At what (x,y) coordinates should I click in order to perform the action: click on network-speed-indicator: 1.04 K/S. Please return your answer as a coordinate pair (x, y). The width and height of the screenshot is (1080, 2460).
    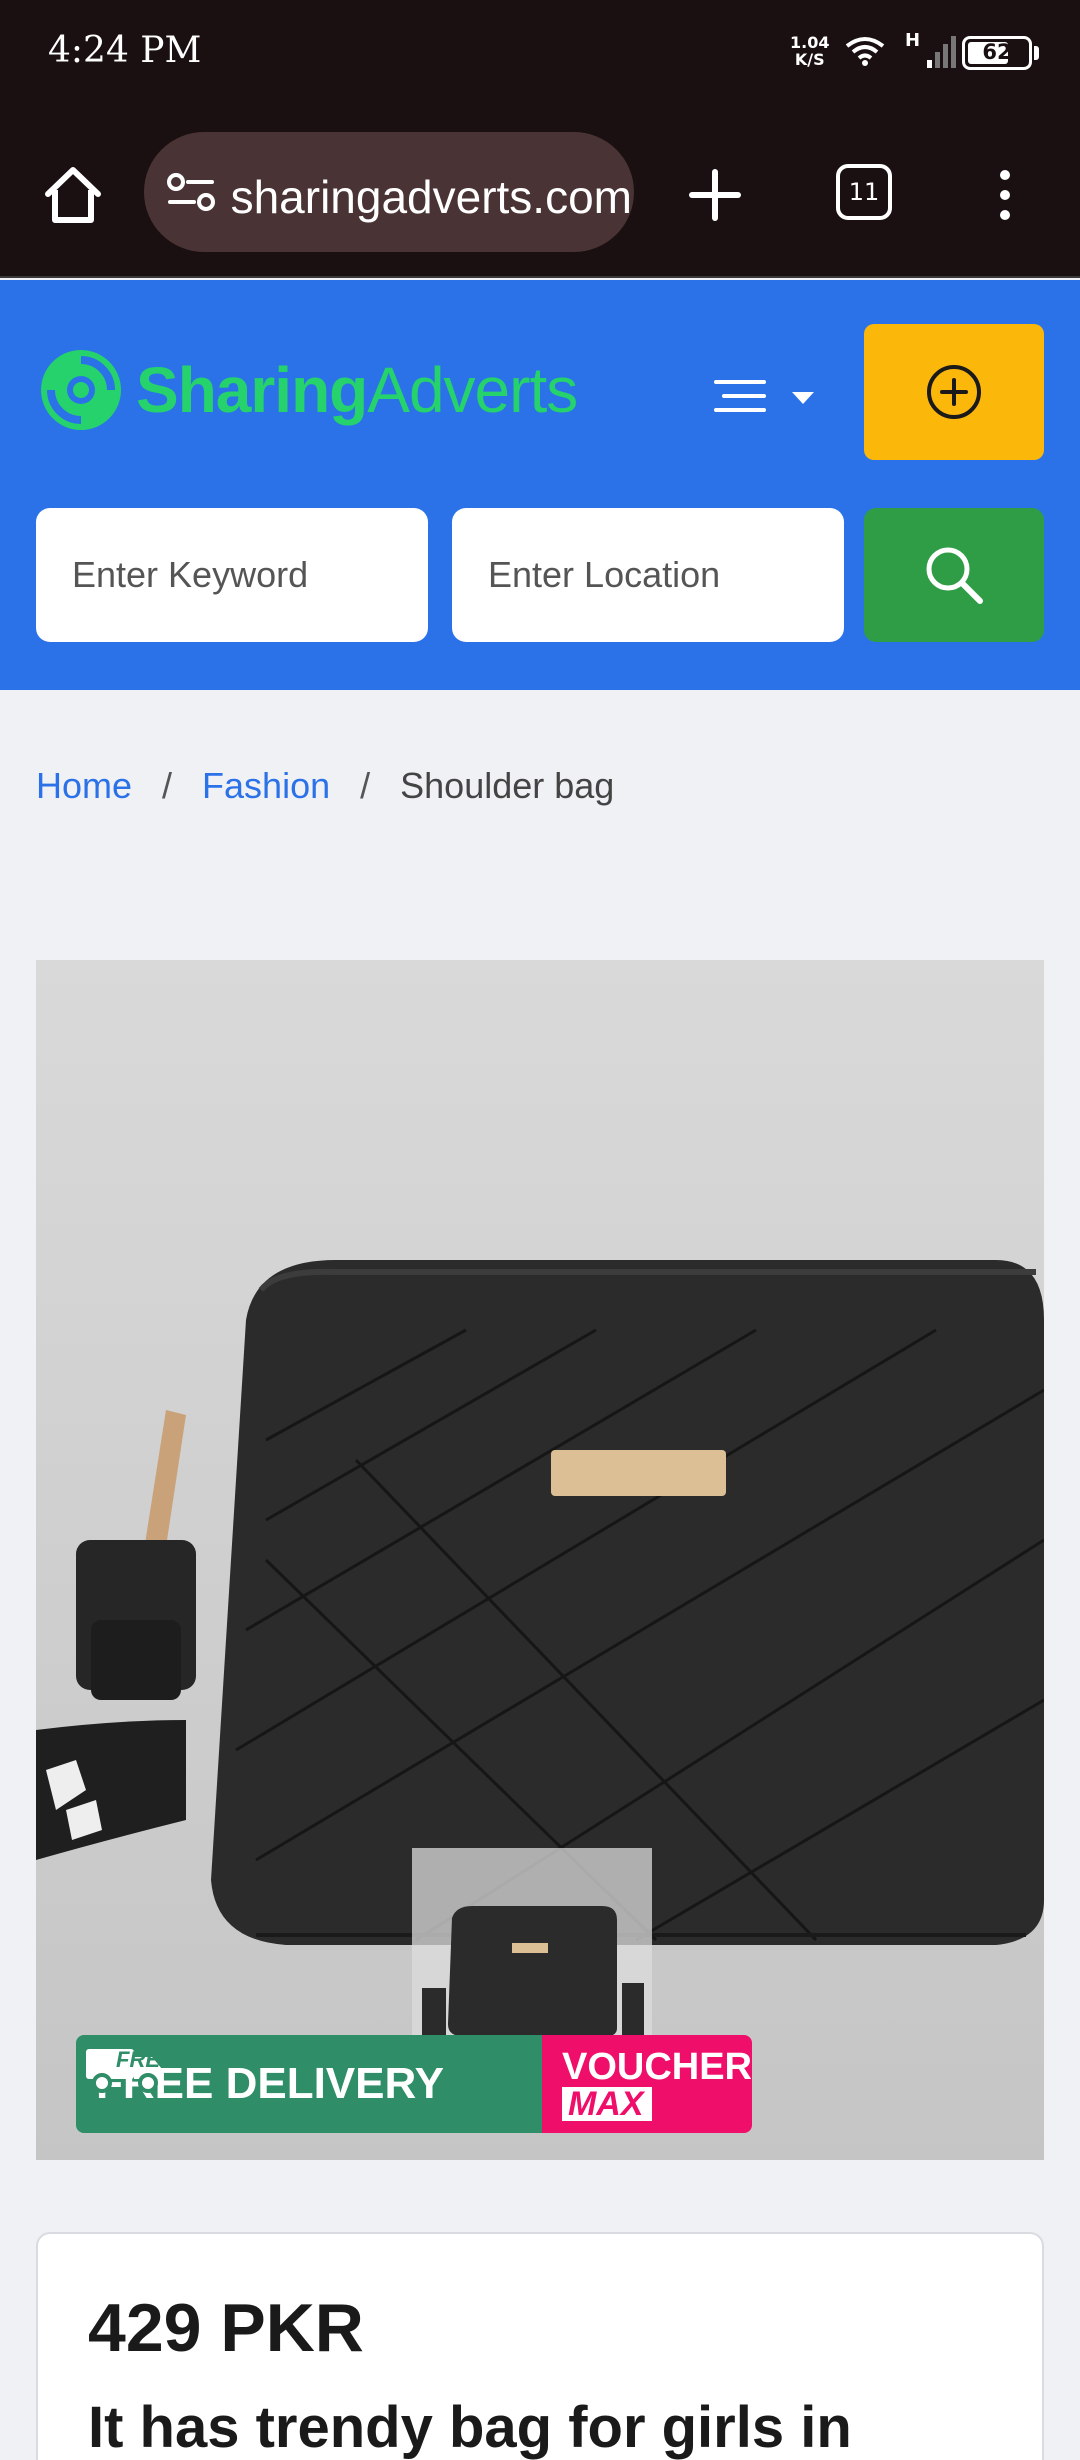
    Looking at the image, I should click on (809, 51).